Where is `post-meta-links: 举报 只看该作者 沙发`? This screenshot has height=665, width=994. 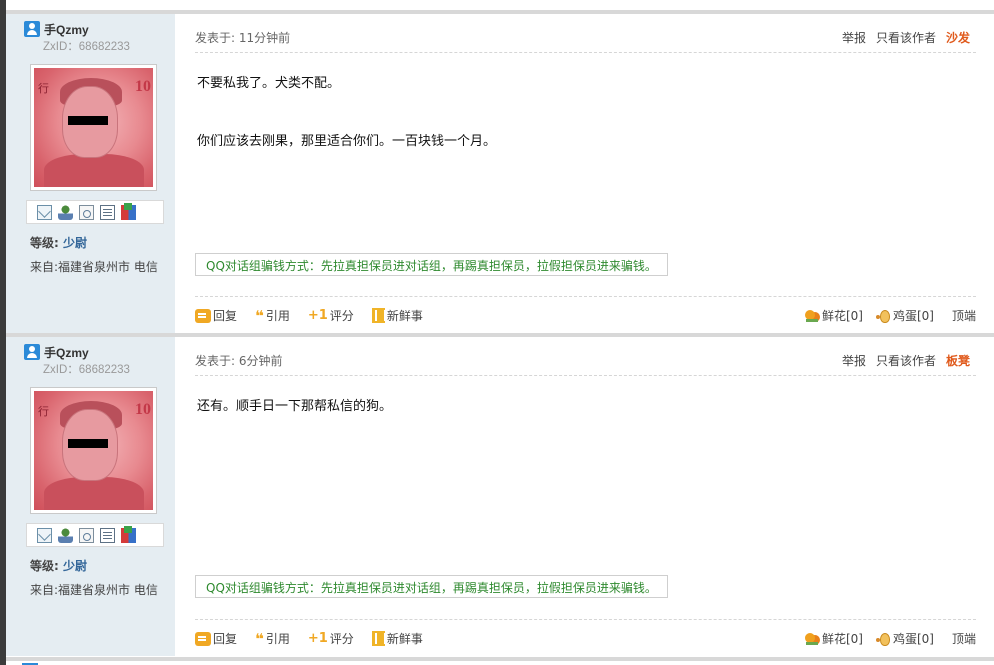
post-meta-links: 举报 只看该作者 沙发 is located at coordinates (906, 37).